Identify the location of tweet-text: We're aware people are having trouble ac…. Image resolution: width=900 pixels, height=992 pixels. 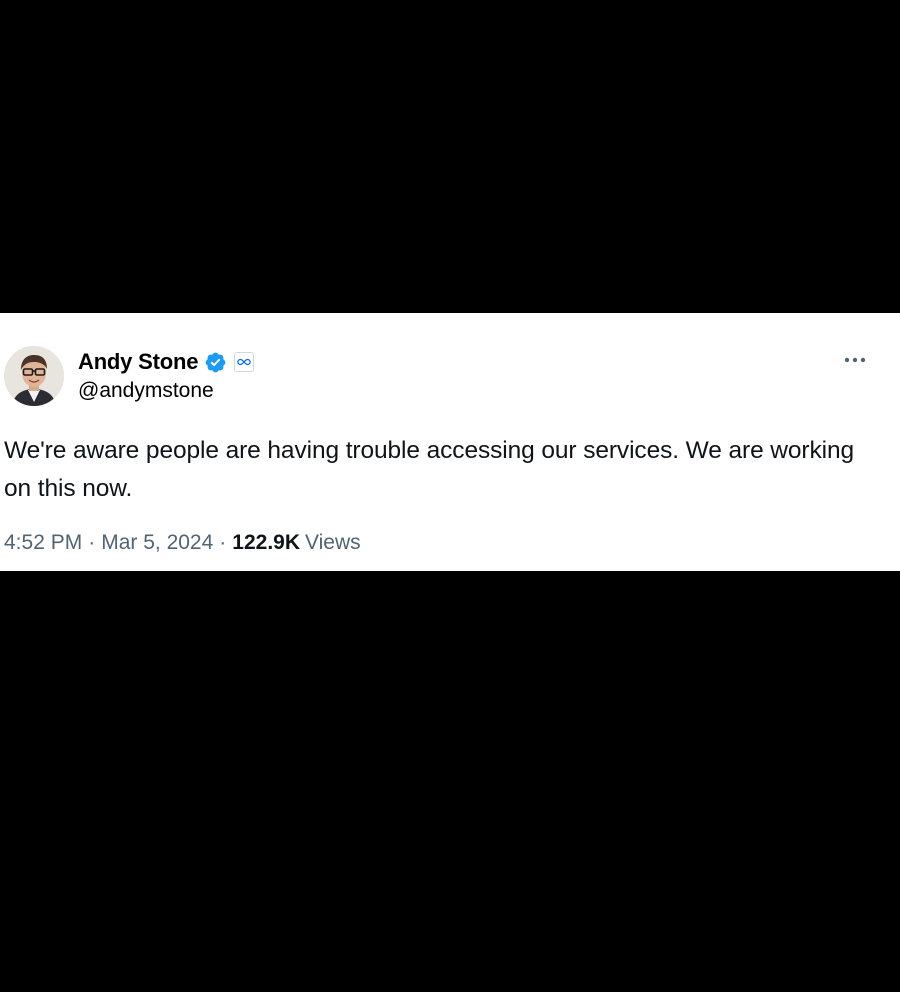
(429, 469).